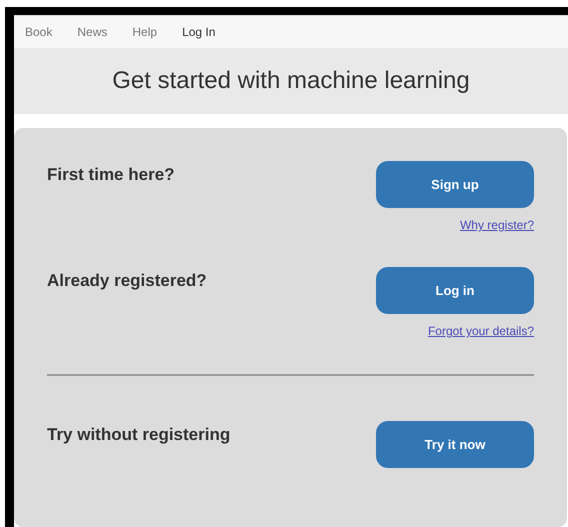 This screenshot has width=568, height=527. I want to click on text-link: Forgot your details?, so click(481, 331).